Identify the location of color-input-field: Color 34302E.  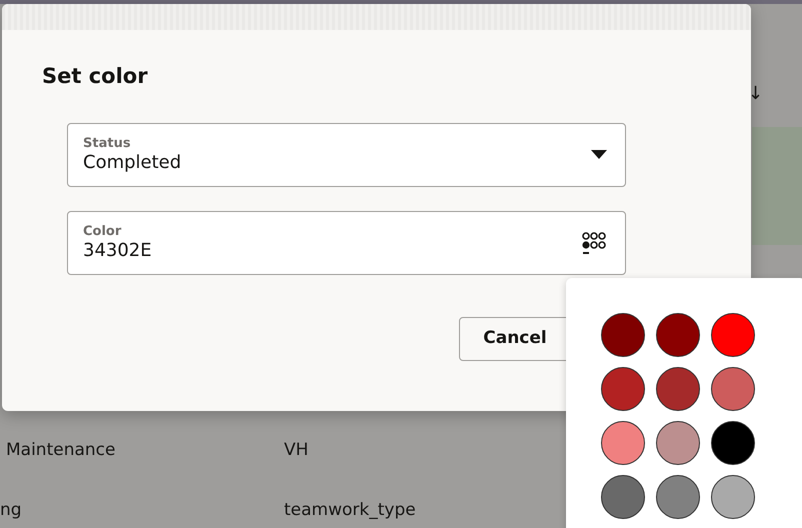
(346, 242).